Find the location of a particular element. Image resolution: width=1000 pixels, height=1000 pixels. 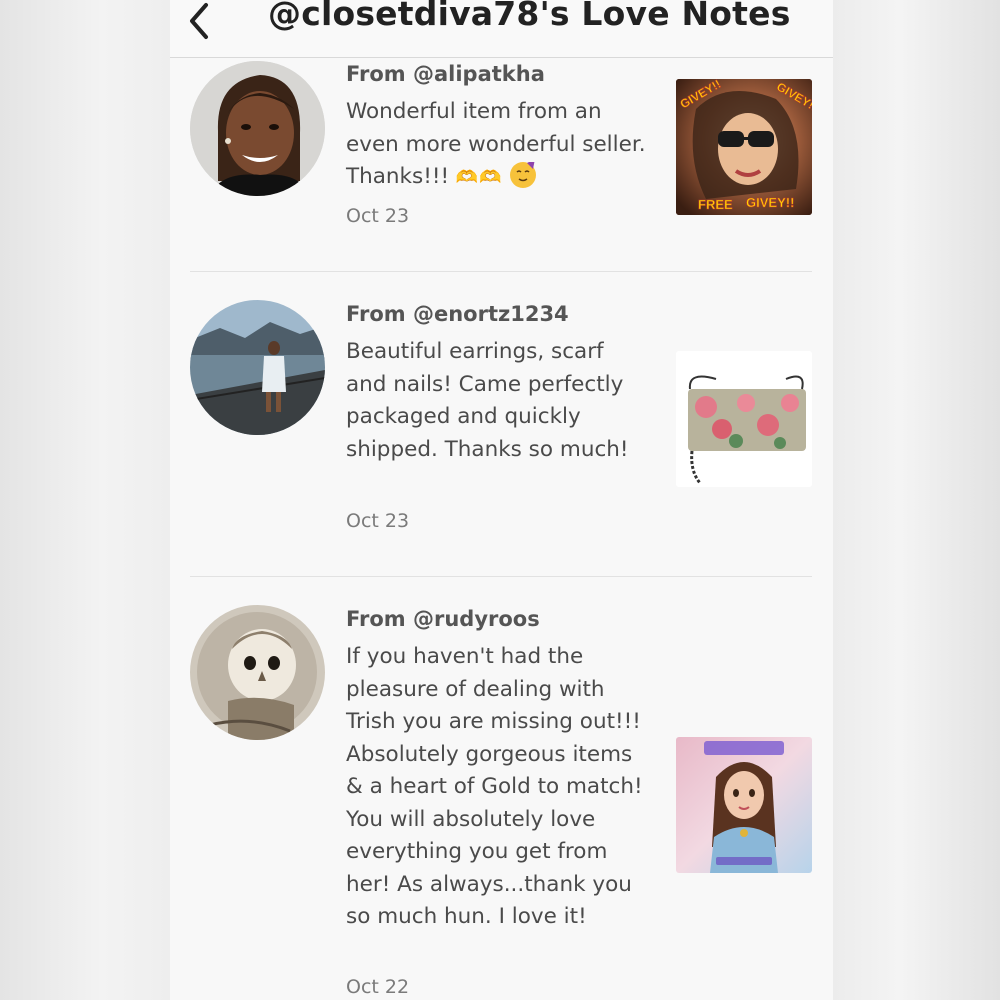

note-date: Oct 22 is located at coordinates (378, 987).